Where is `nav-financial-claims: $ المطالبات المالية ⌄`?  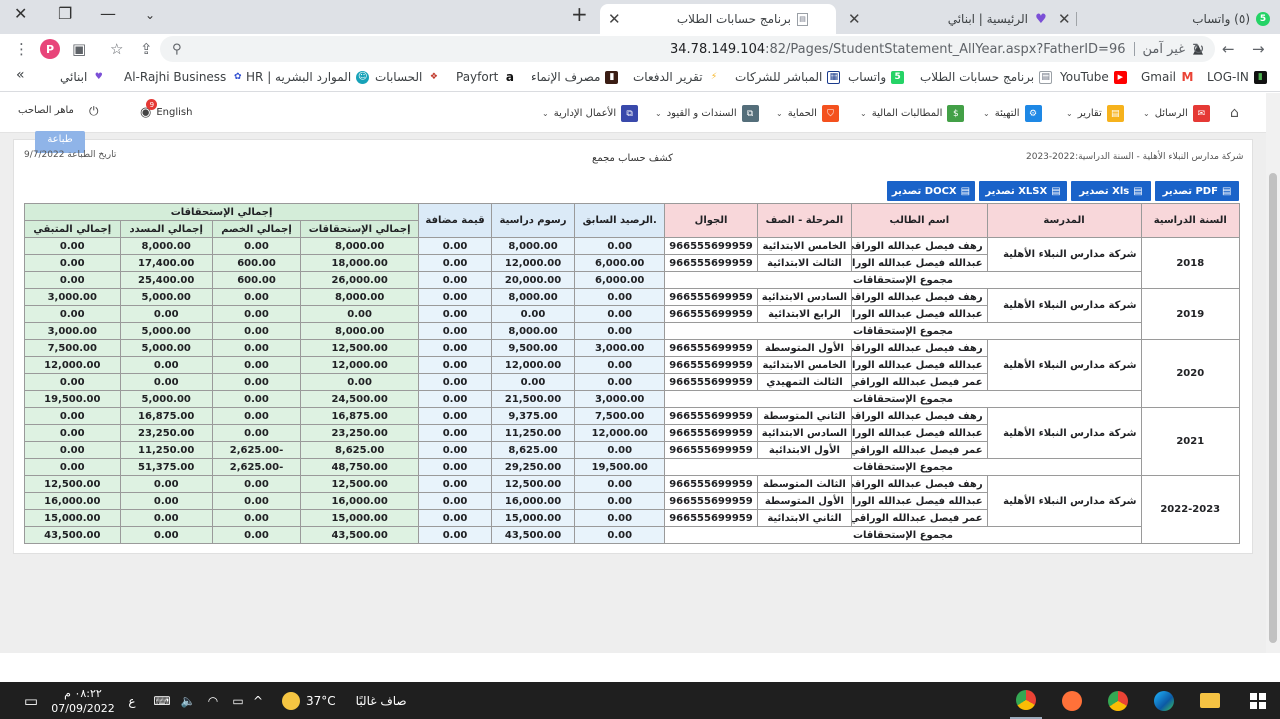 nav-financial-claims: $ المطالبات المالية ⌄ is located at coordinates (912, 113).